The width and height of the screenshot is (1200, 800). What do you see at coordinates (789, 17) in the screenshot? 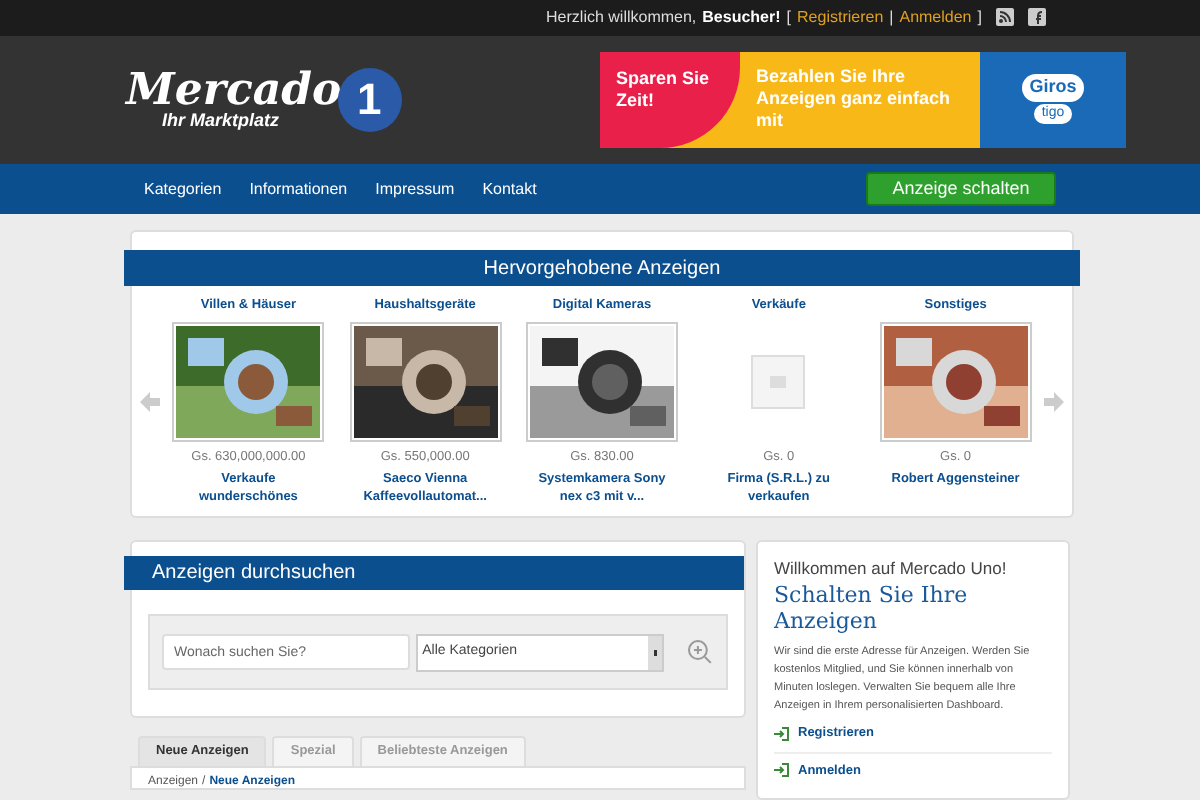
I see `bracket: [` at bounding box center [789, 17].